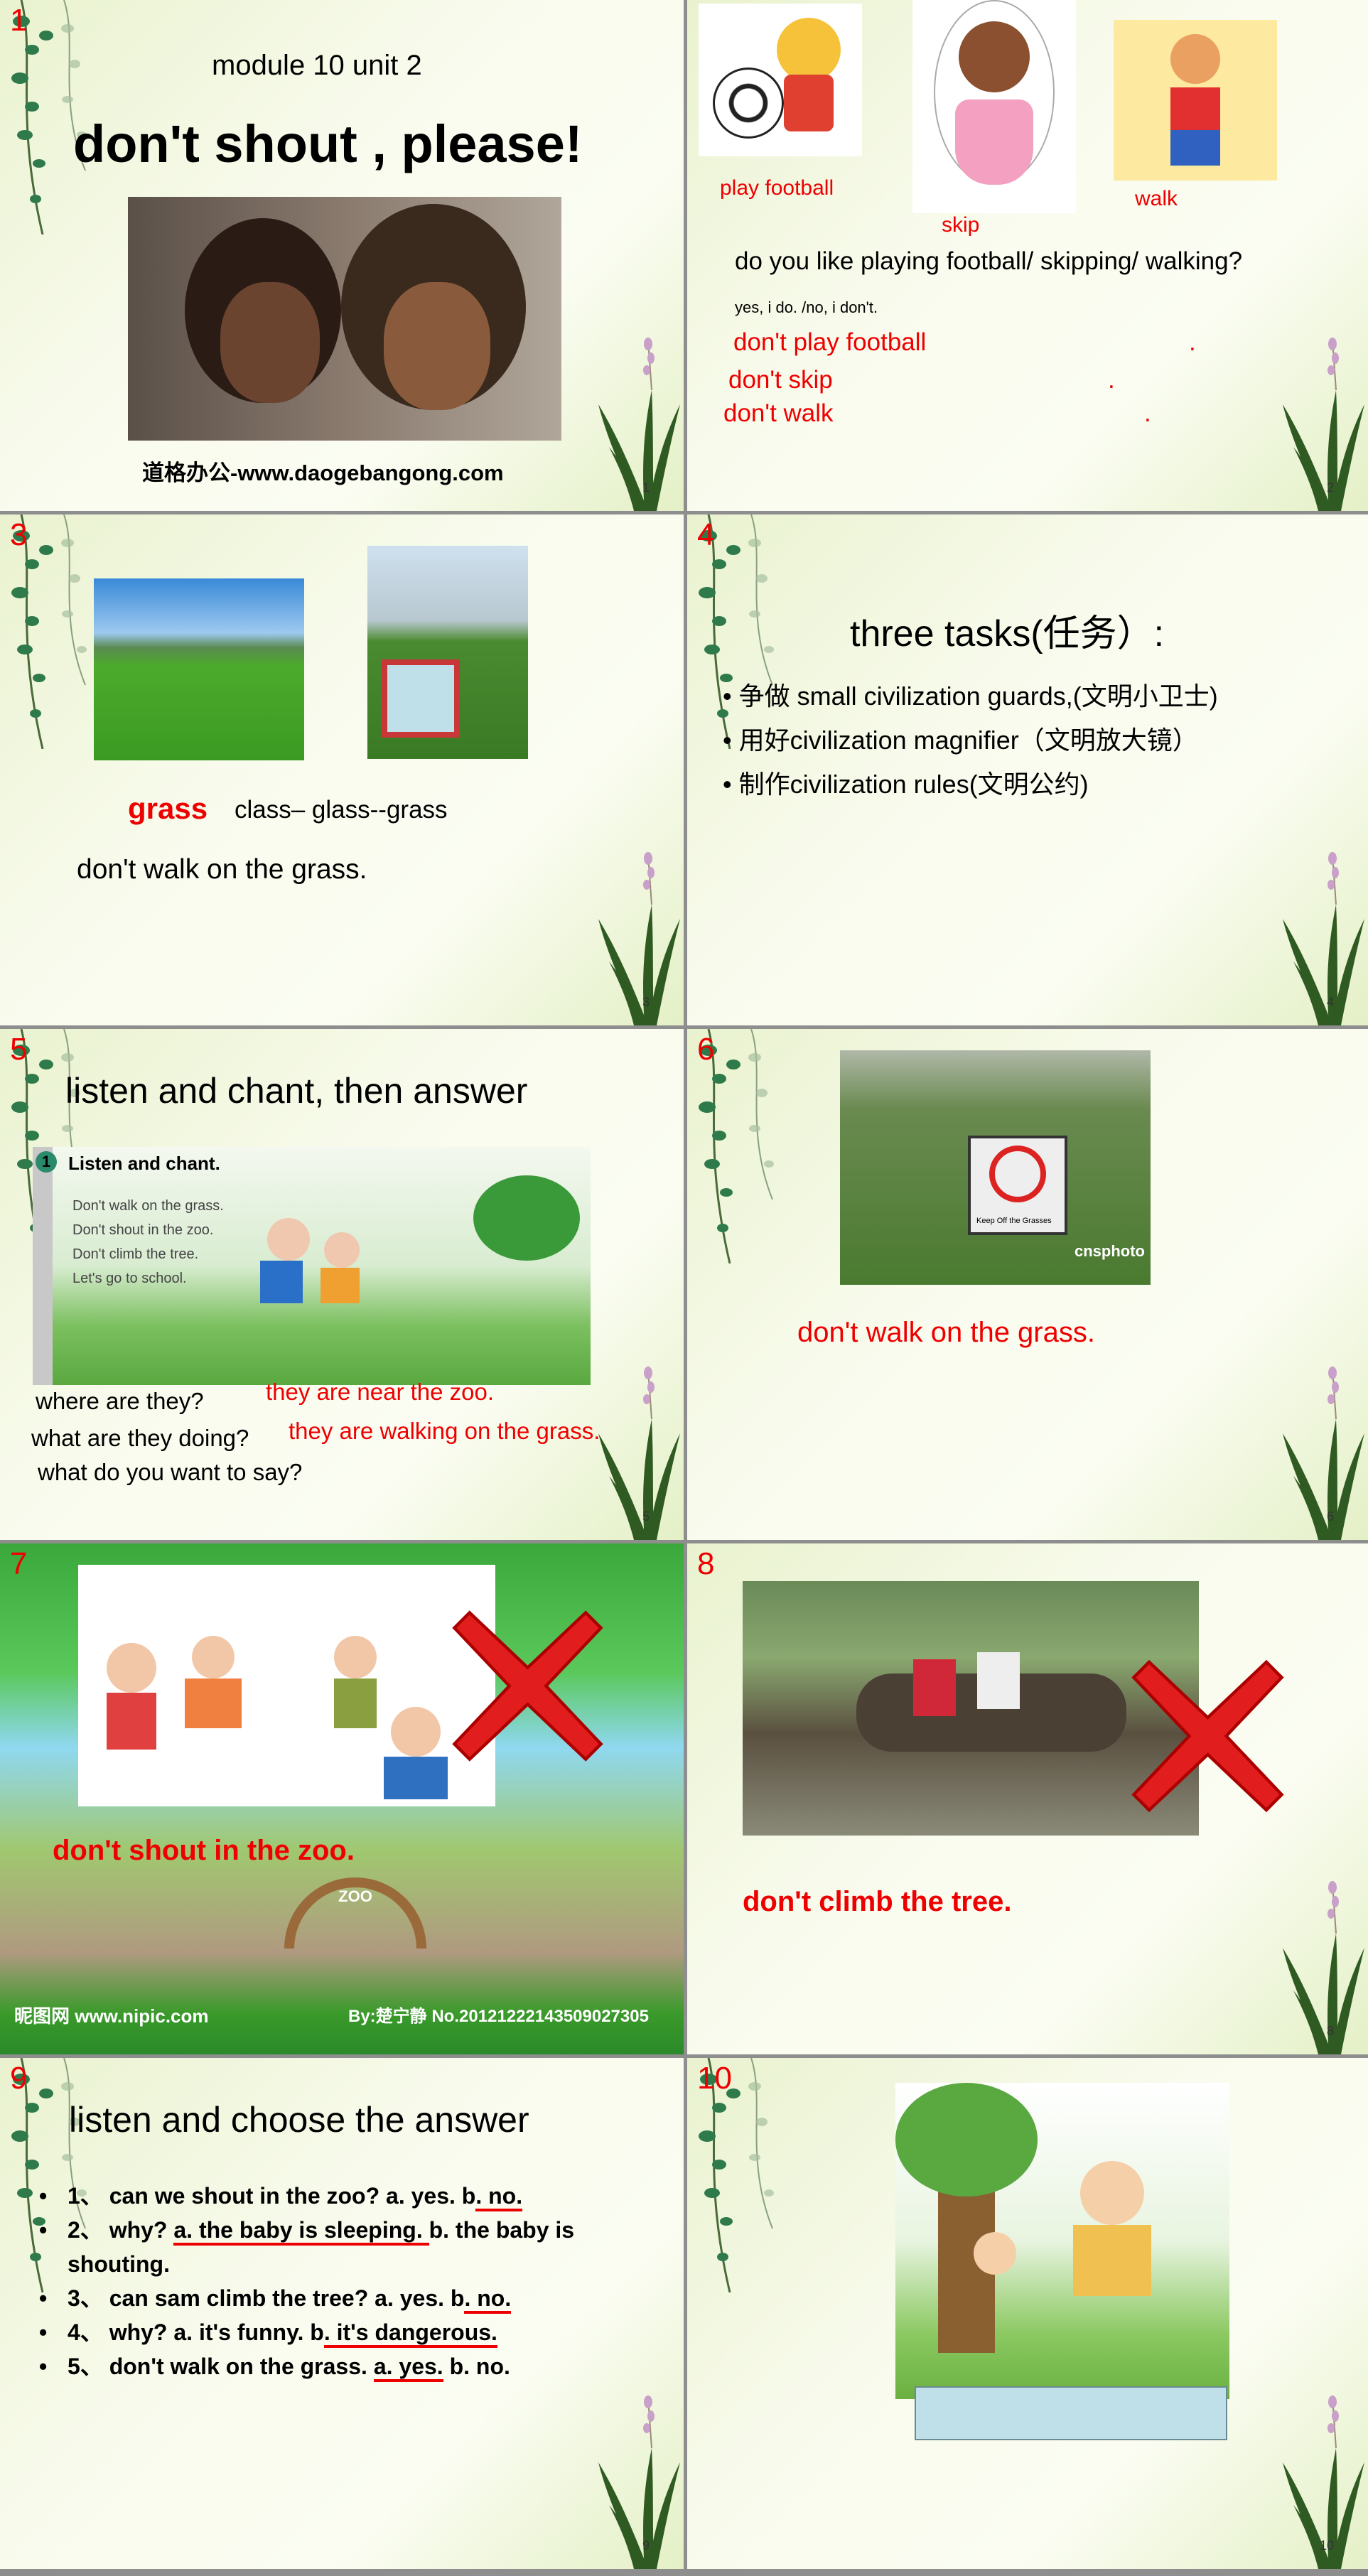 This screenshot has width=1368, height=2576. Describe the element at coordinates (1071, 2413) in the screenshot. I see `answer-box` at that location.